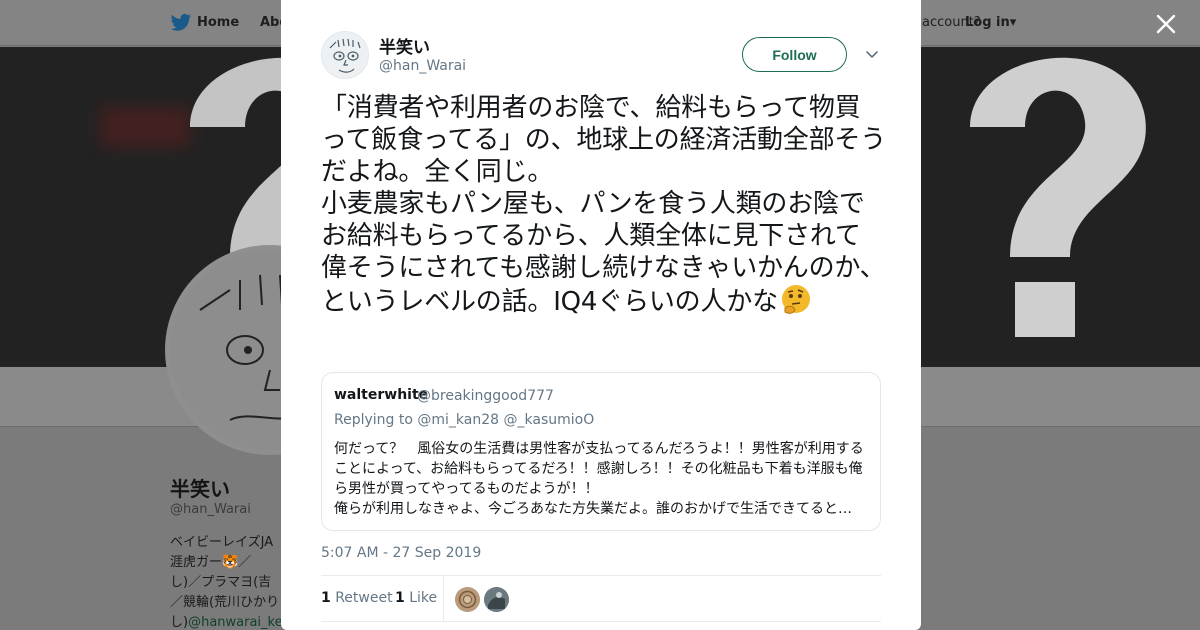  What do you see at coordinates (222, 542) in the screenshot?
I see `bio-line: ベイビーレイズJA` at bounding box center [222, 542].